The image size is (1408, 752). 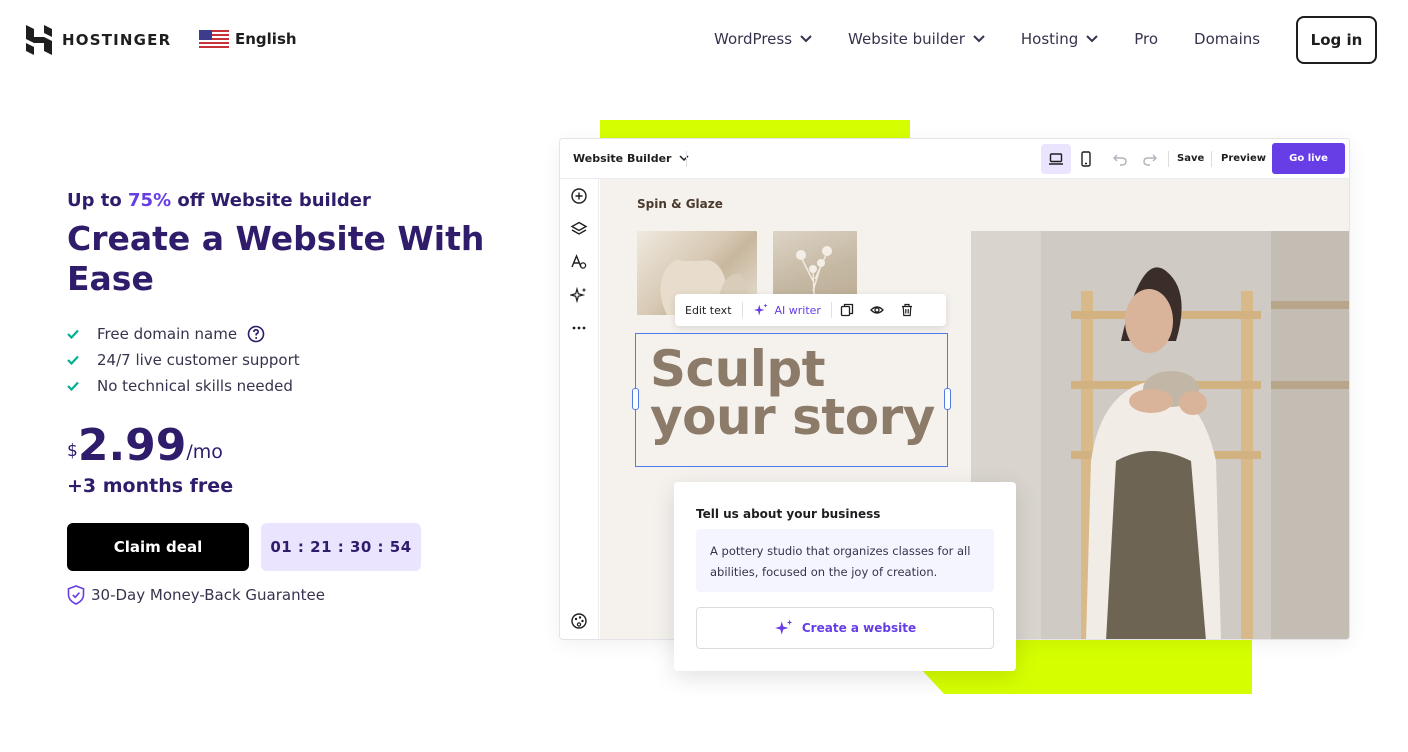 I want to click on brand-name: HOSTINGER, so click(x=117, y=40).